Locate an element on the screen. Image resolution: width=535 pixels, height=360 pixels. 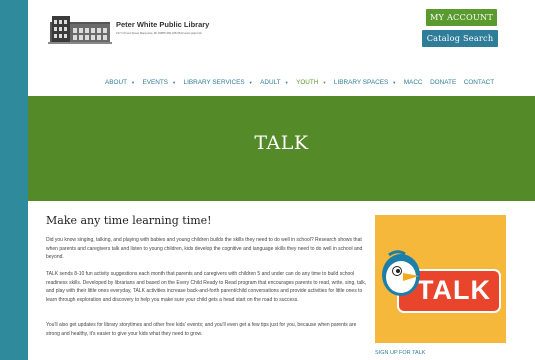
nav-item-label: MACC is located at coordinates (413, 82).